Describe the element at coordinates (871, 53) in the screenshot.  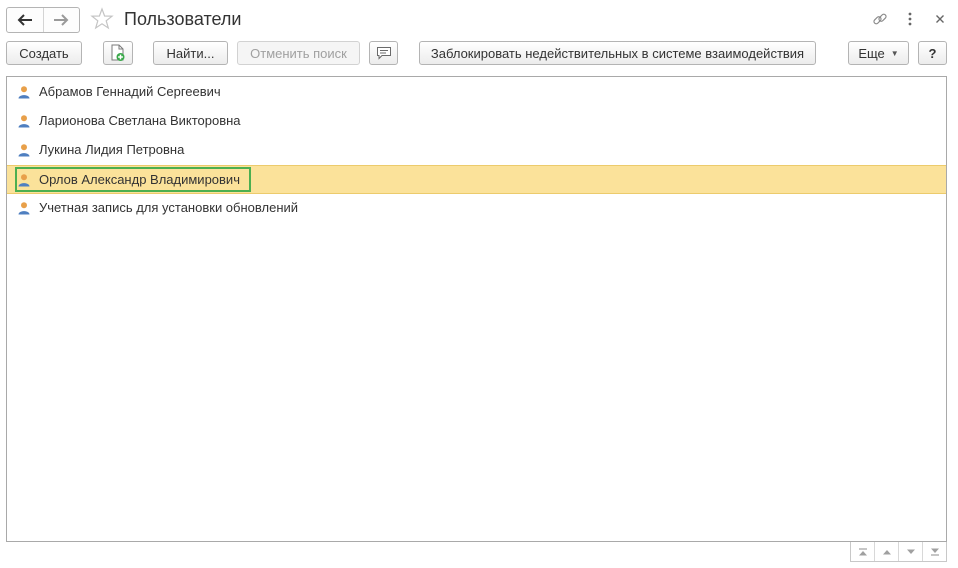
I see `more-menu-label: Еще` at that location.